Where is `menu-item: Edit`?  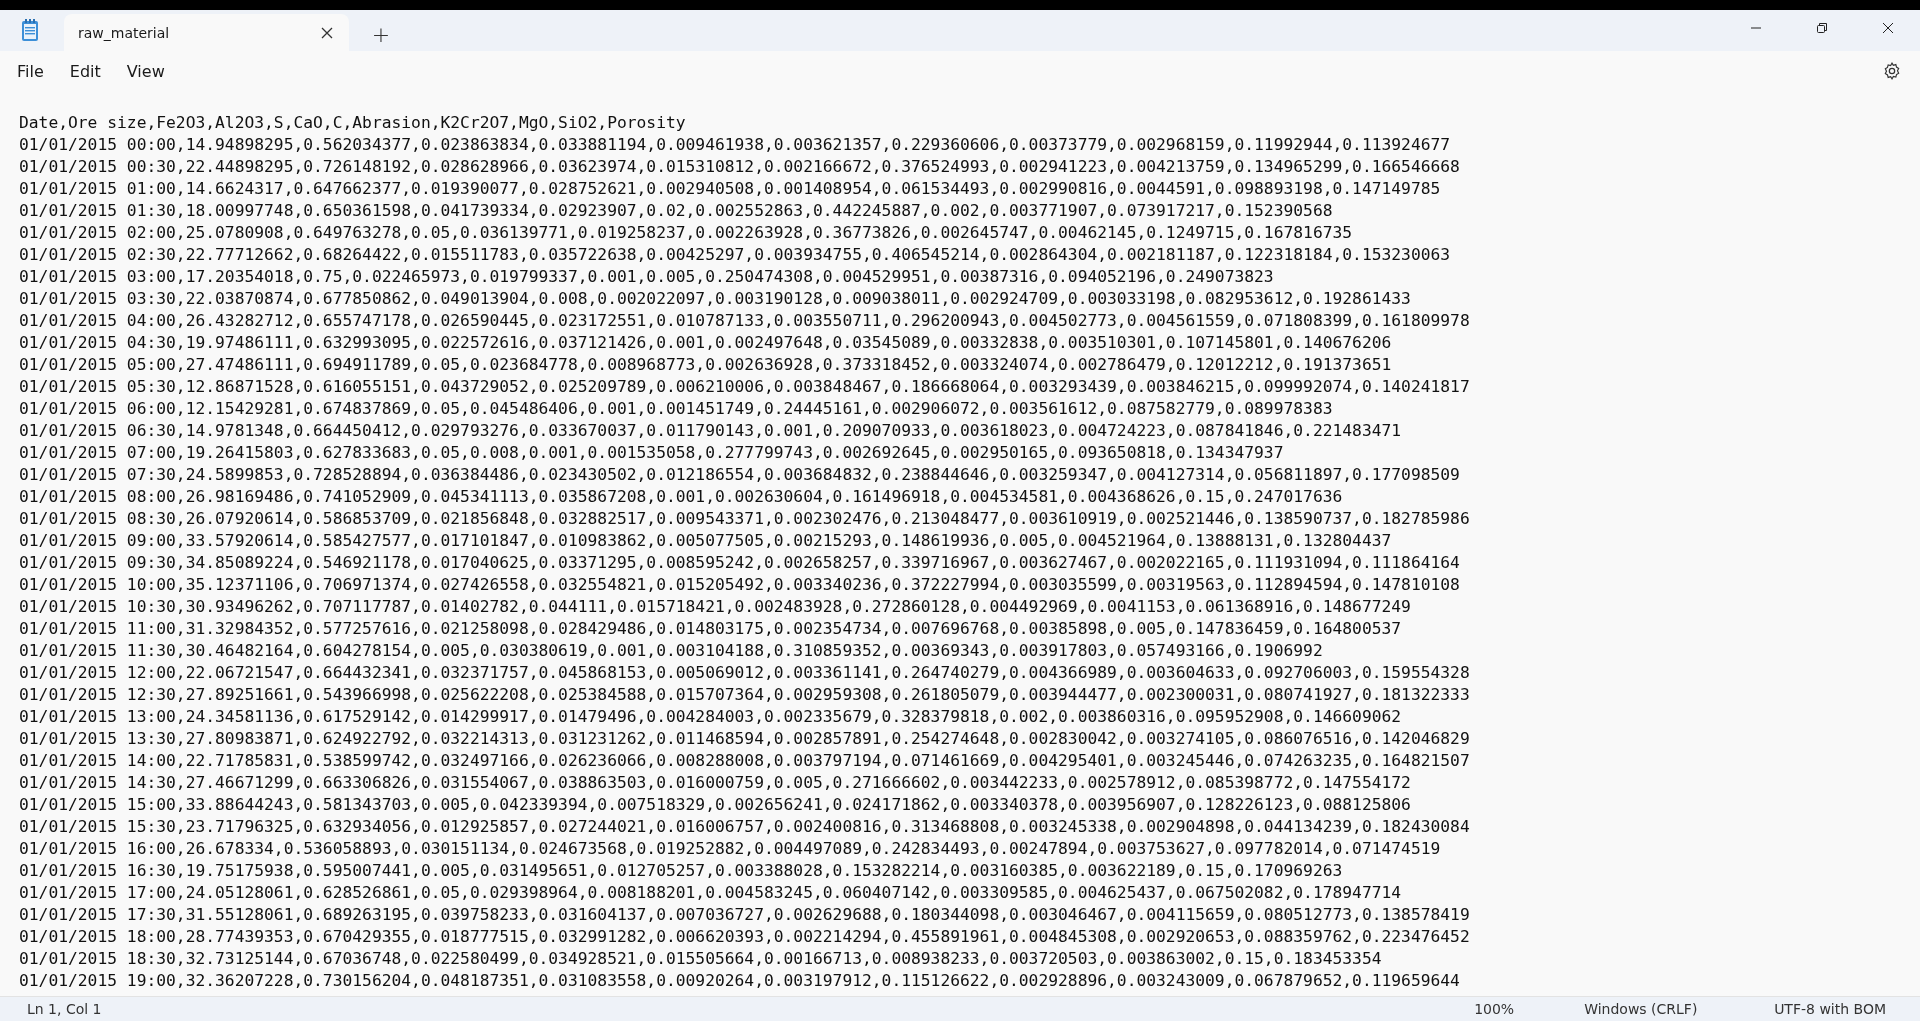 menu-item: Edit is located at coordinates (85, 71).